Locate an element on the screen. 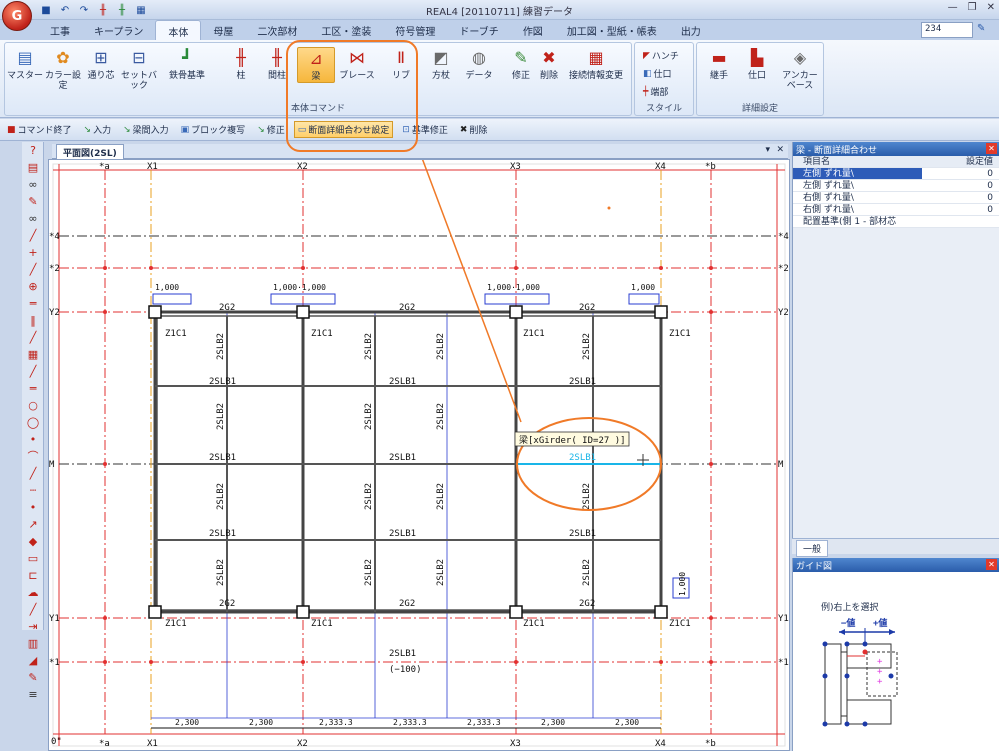 The image size is (999, 751). binoculars-icon: ∞ is located at coordinates (33, 185).